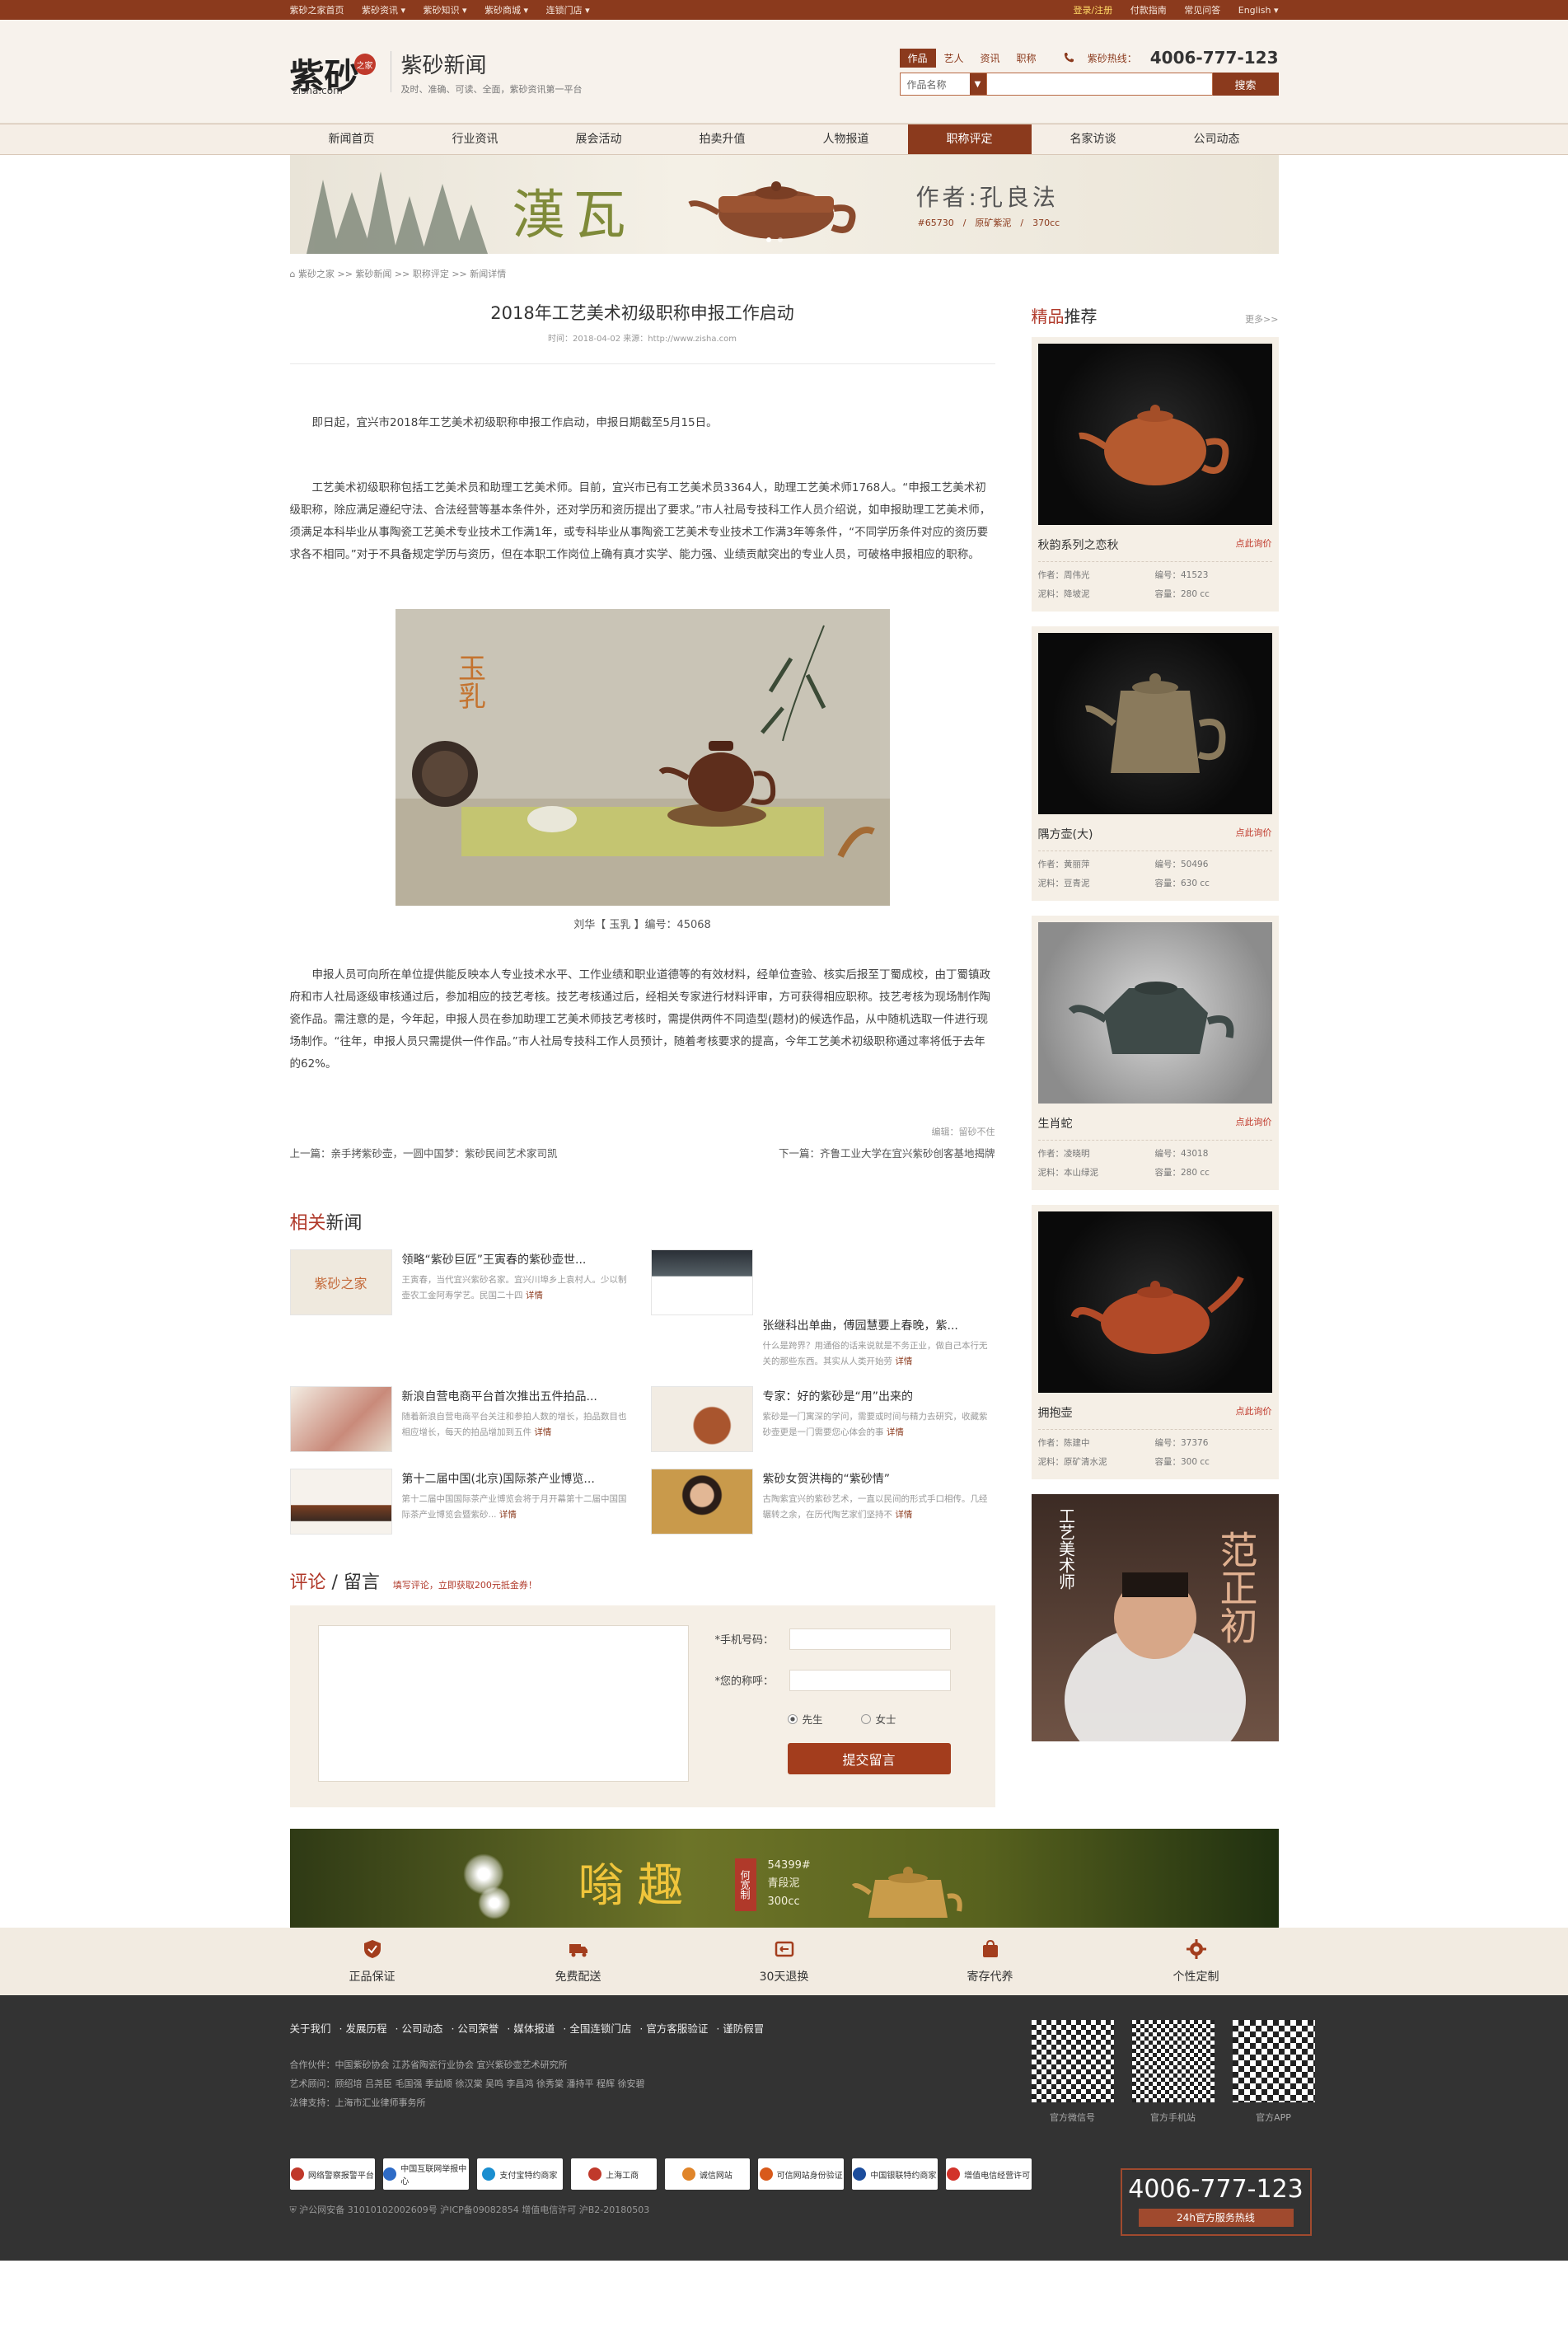 Image resolution: width=1568 pixels, height=2343 pixels. Describe the element at coordinates (332, 2174) in the screenshot. I see `trust-badge: 网络警察报警平台` at that location.